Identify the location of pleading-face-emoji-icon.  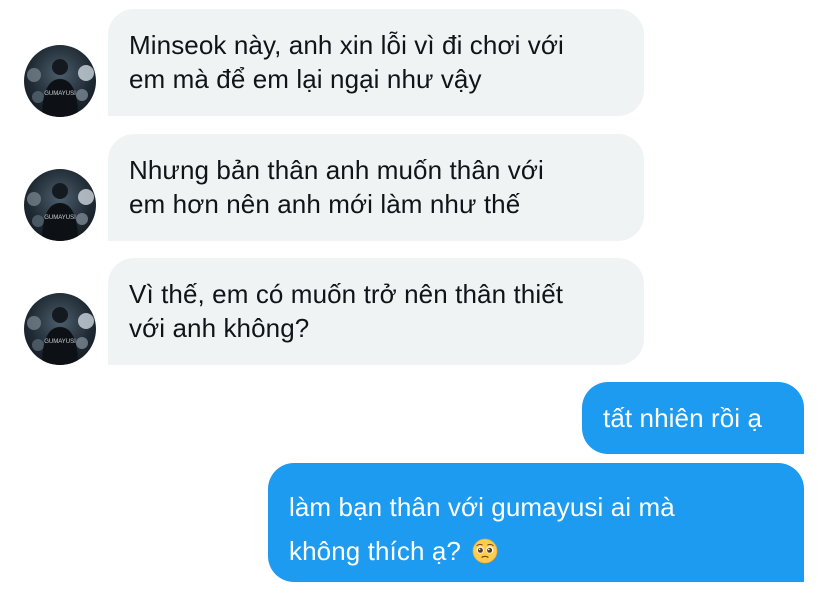
(485, 551).